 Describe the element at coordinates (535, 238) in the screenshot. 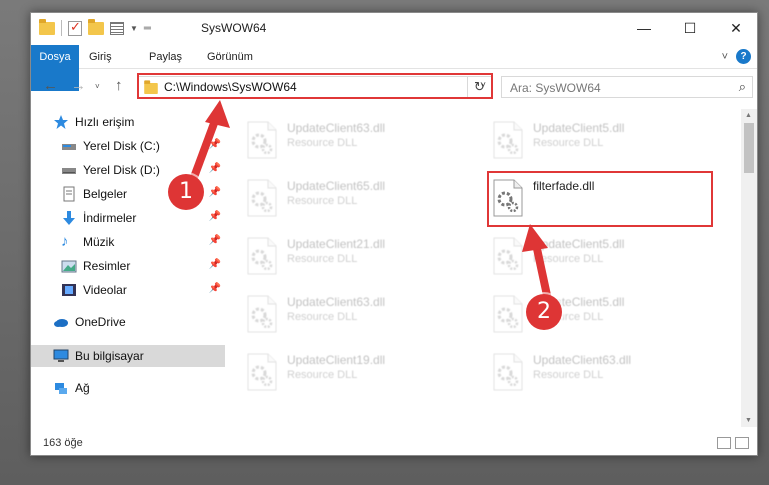

I see `arrowhead-file` at that location.